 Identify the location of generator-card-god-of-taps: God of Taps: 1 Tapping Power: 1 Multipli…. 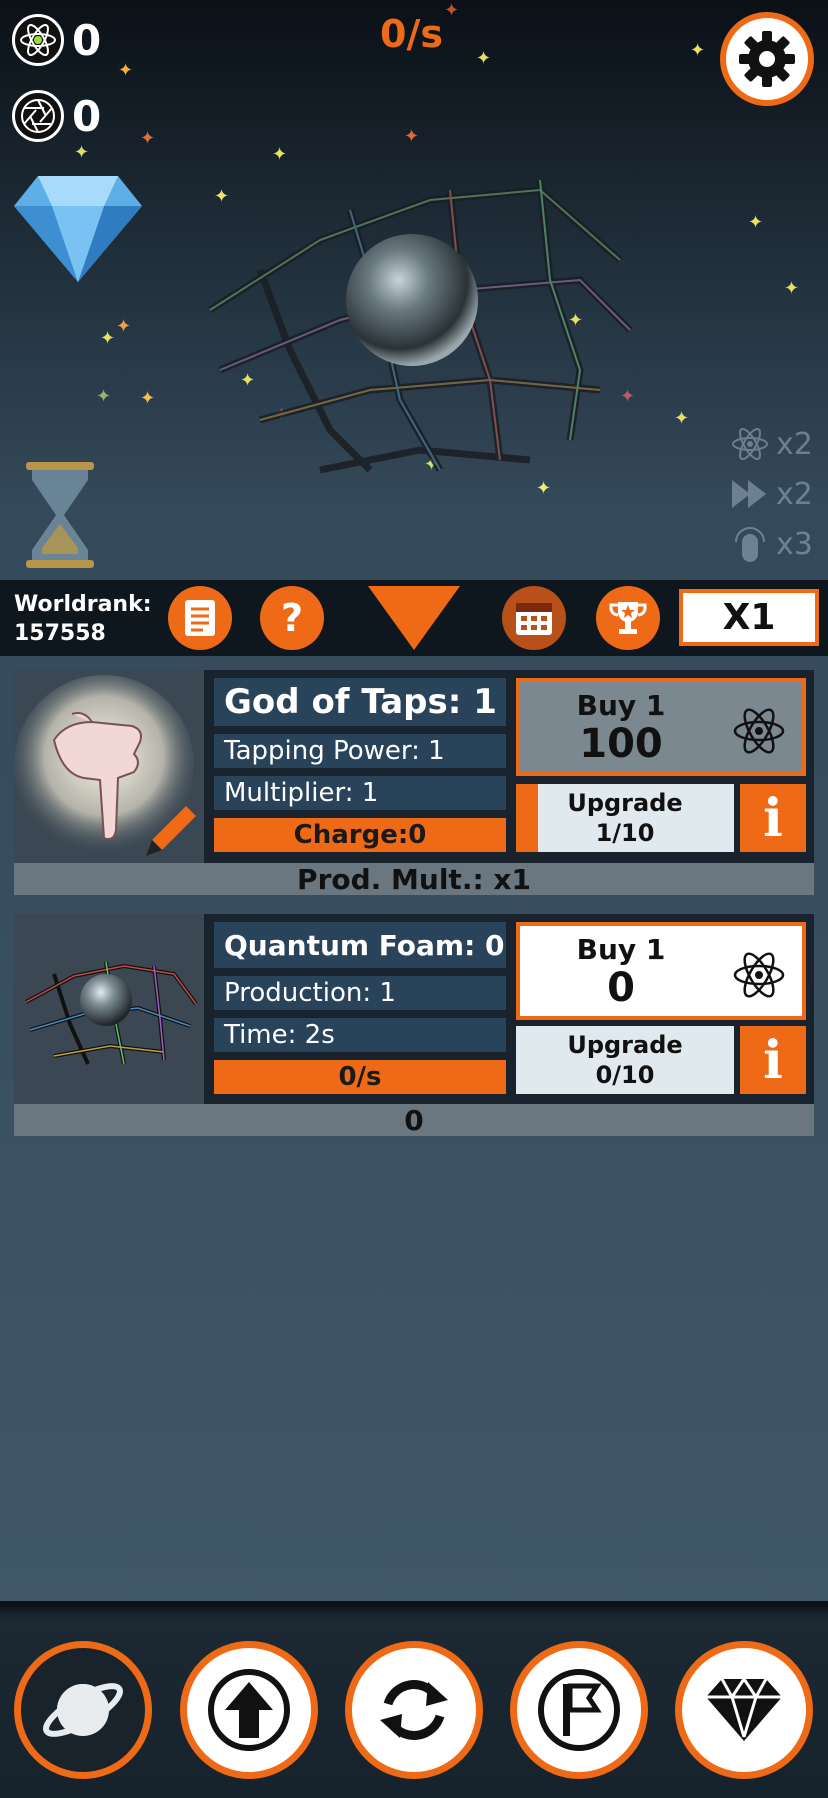
(414, 783).